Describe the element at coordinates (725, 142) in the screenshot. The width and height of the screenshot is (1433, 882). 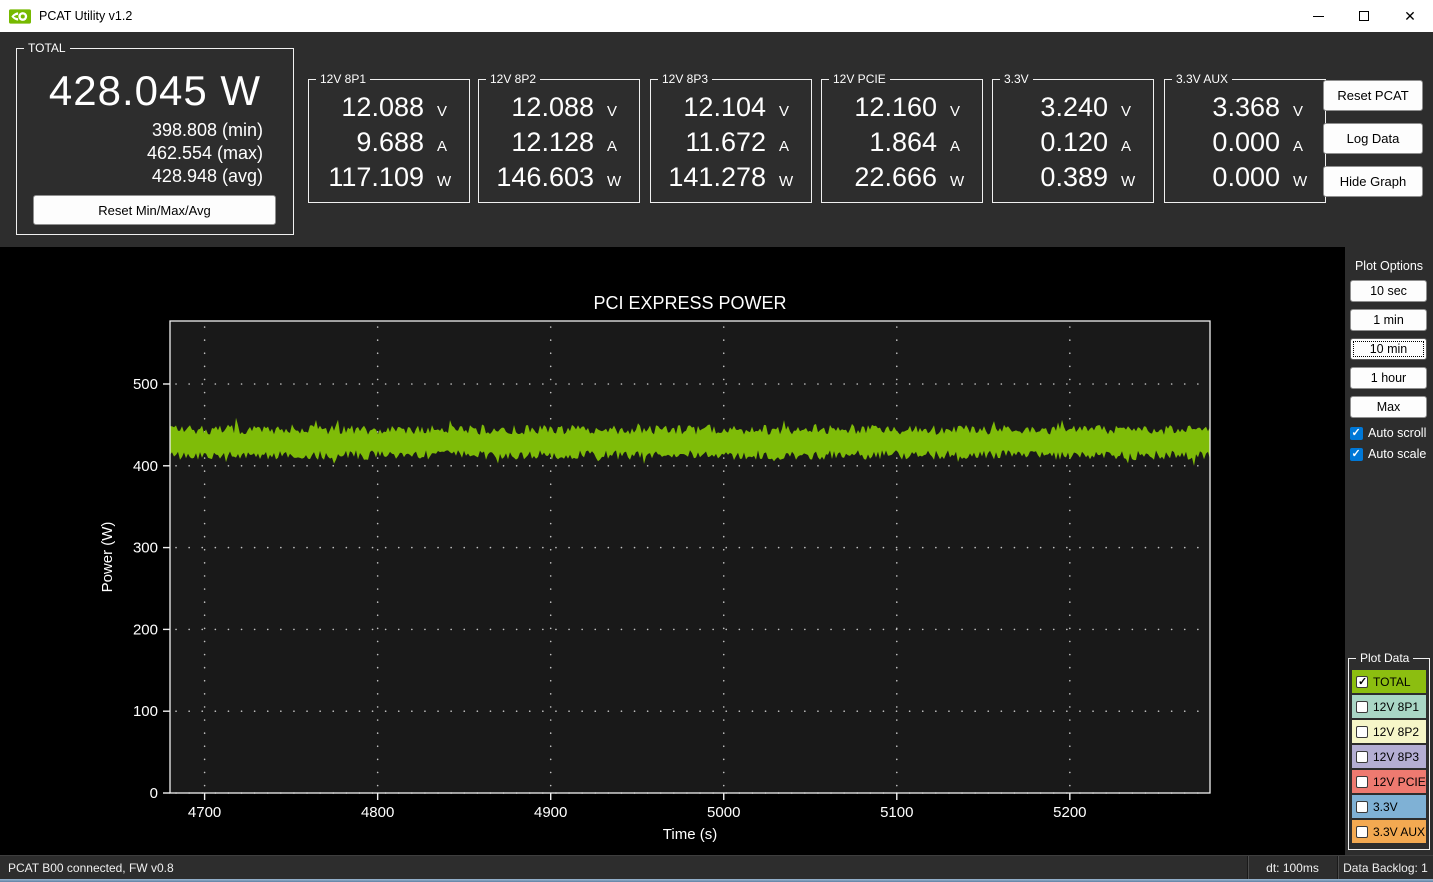
I see `rail-amps: 11.672` at that location.